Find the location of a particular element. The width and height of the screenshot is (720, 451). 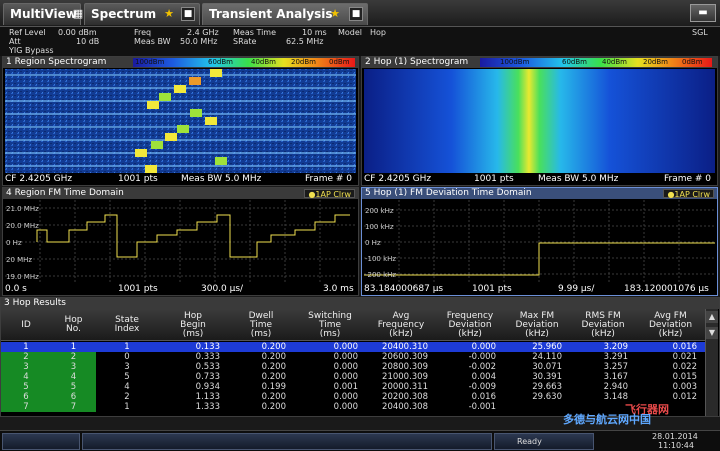

pane-footer: 0.0 s 1001 pts 300.0 µs/ 3.0 ms is located at coordinates (180, 289).